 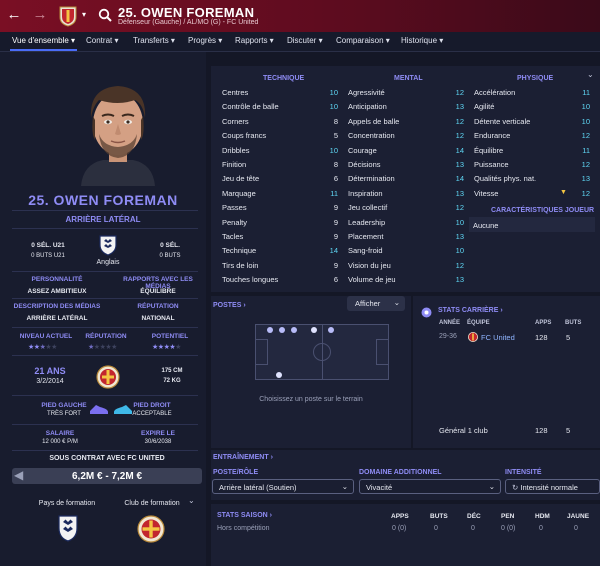 What do you see at coordinates (568, 430) in the screenshot?
I see `career-total-goals: 5` at bounding box center [568, 430].